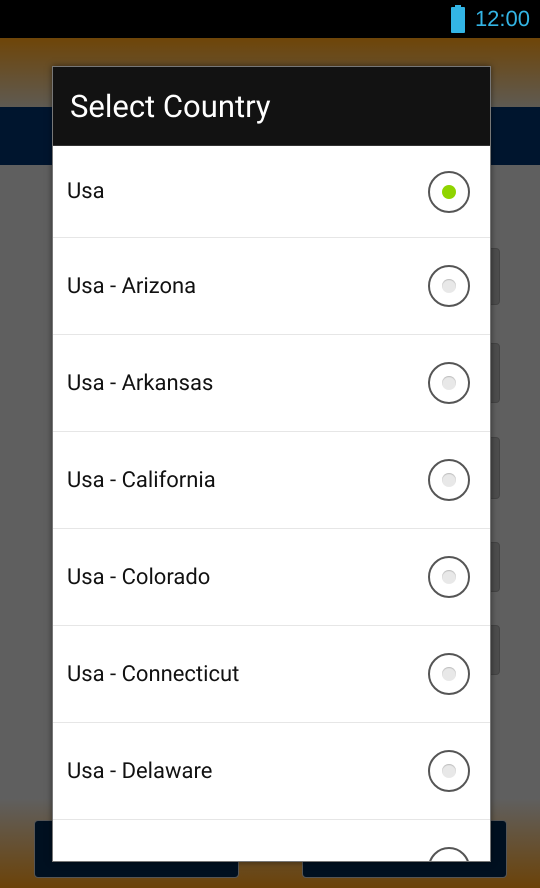 The image size is (540, 888). Describe the element at coordinates (457, 19) in the screenshot. I see `battery-icon` at that location.